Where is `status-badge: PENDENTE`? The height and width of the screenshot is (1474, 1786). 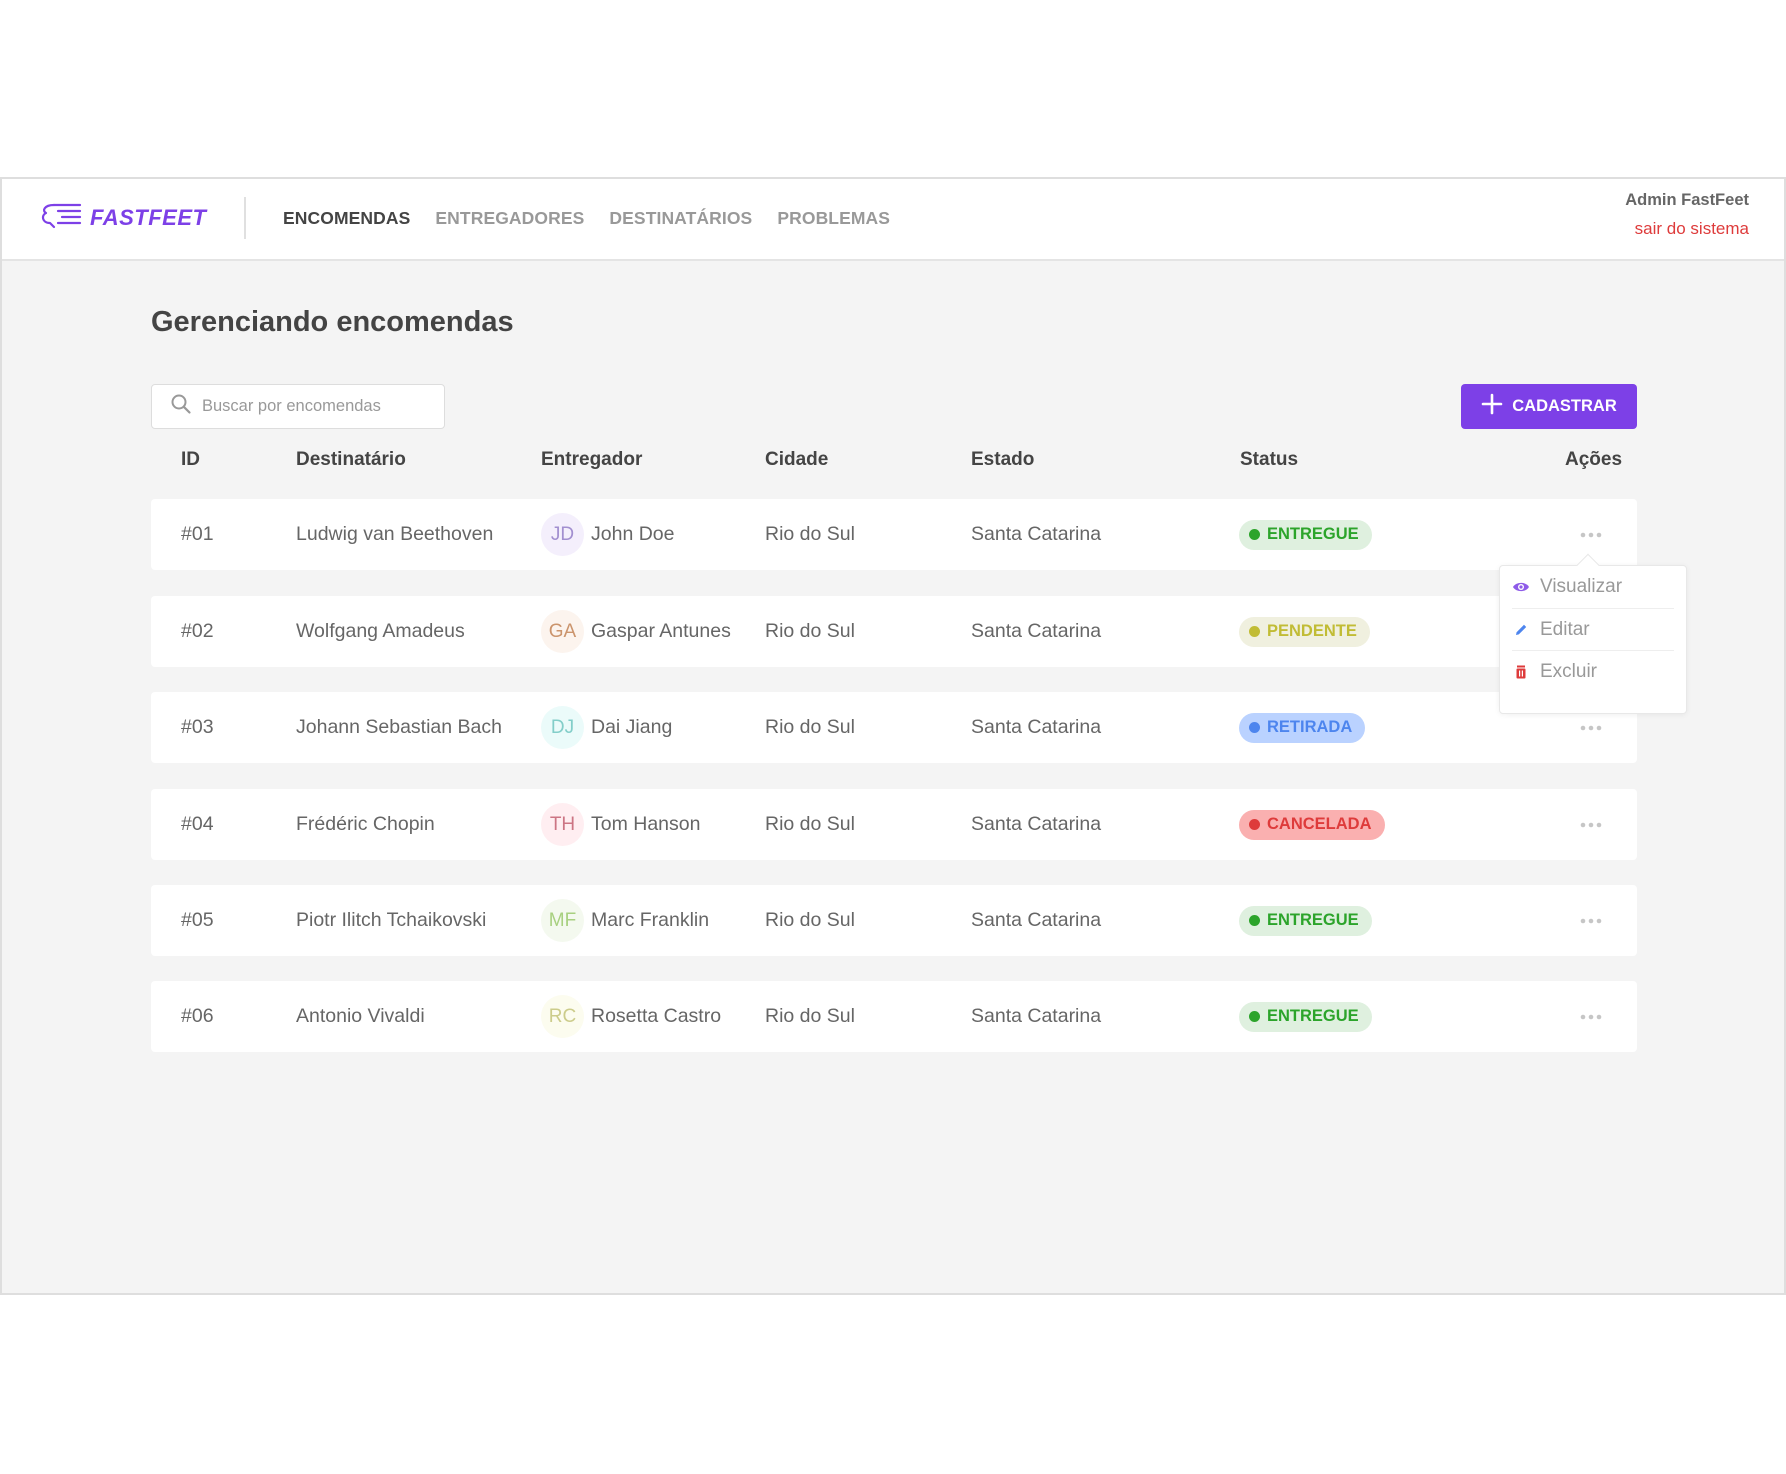 status-badge: PENDENTE is located at coordinates (1304, 631).